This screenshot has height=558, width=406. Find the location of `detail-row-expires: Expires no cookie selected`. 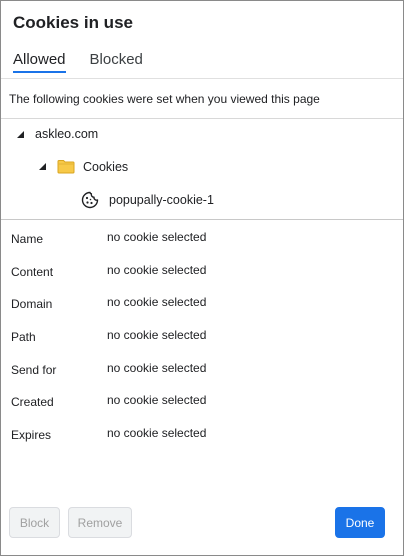

detail-row-expires: Expires no cookie selected is located at coordinates (201, 436).